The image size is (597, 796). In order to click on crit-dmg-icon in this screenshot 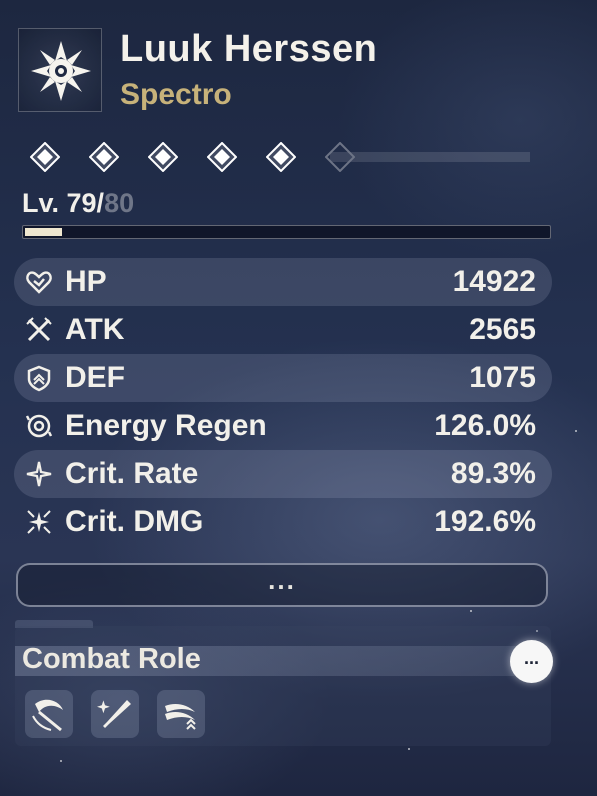, I will do `click(39, 522)`.